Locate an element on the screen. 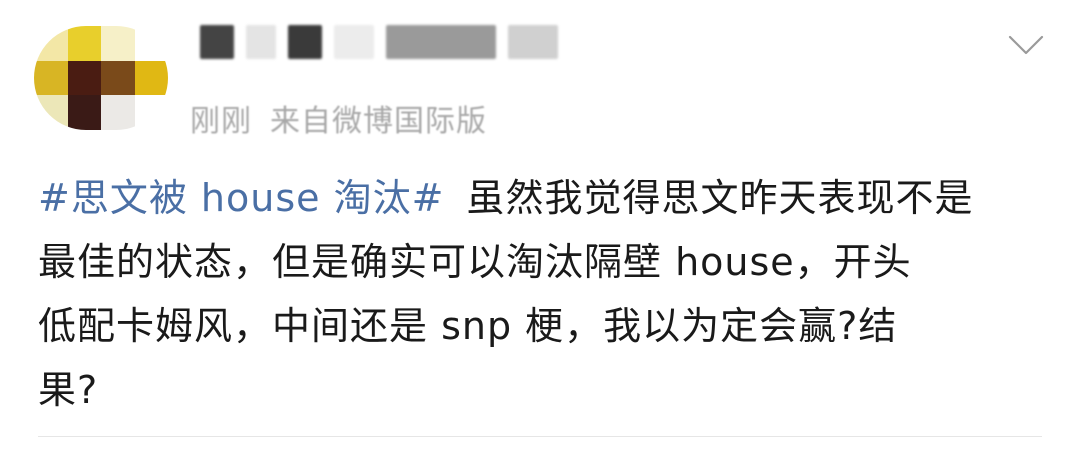 This screenshot has width=1080, height=464. post-source: 来自微博国际版 is located at coordinates (378, 121).